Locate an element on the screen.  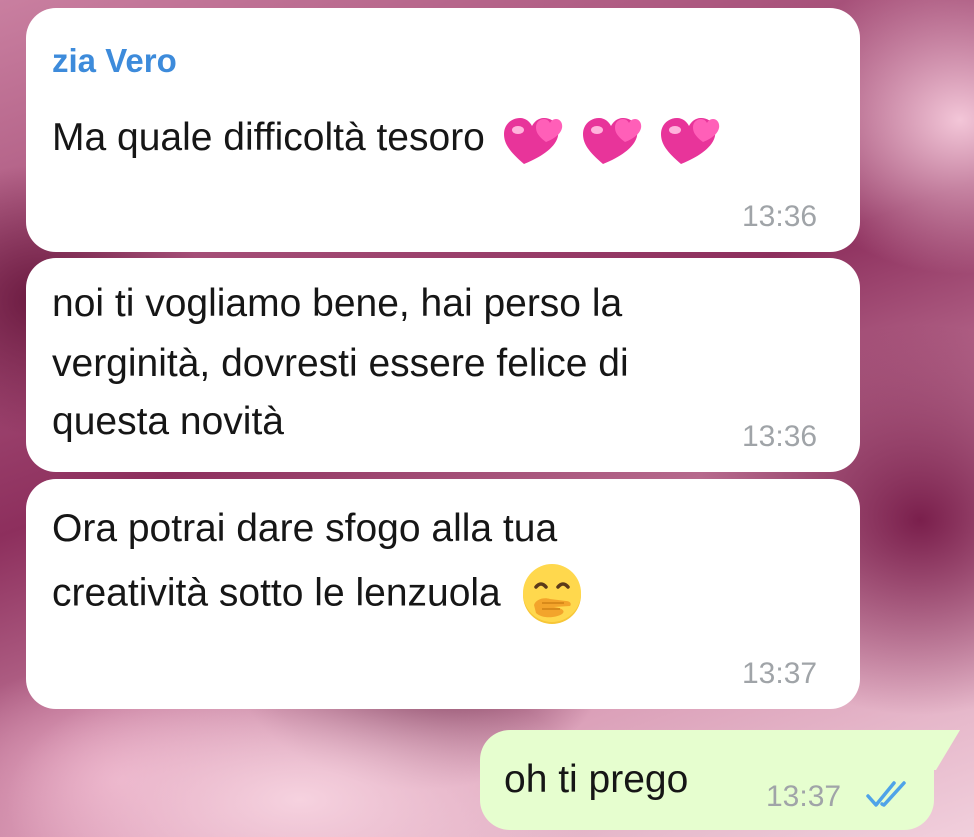
message-text: creatività sotto le lenzuola is located at coordinates (318, 595).